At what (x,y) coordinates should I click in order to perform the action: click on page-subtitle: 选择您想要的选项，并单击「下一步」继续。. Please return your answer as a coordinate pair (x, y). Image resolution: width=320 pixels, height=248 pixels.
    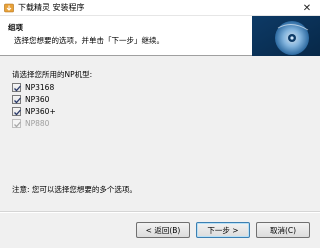
    Looking at the image, I should click on (89, 40).